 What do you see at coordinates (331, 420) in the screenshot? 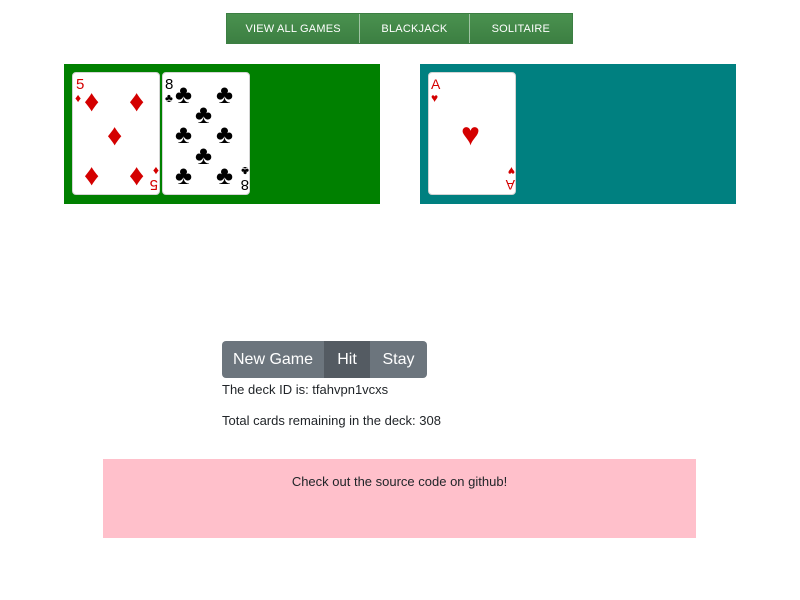
I see `cards-remaining-text: Total cards remaining in the deck: 308` at bounding box center [331, 420].